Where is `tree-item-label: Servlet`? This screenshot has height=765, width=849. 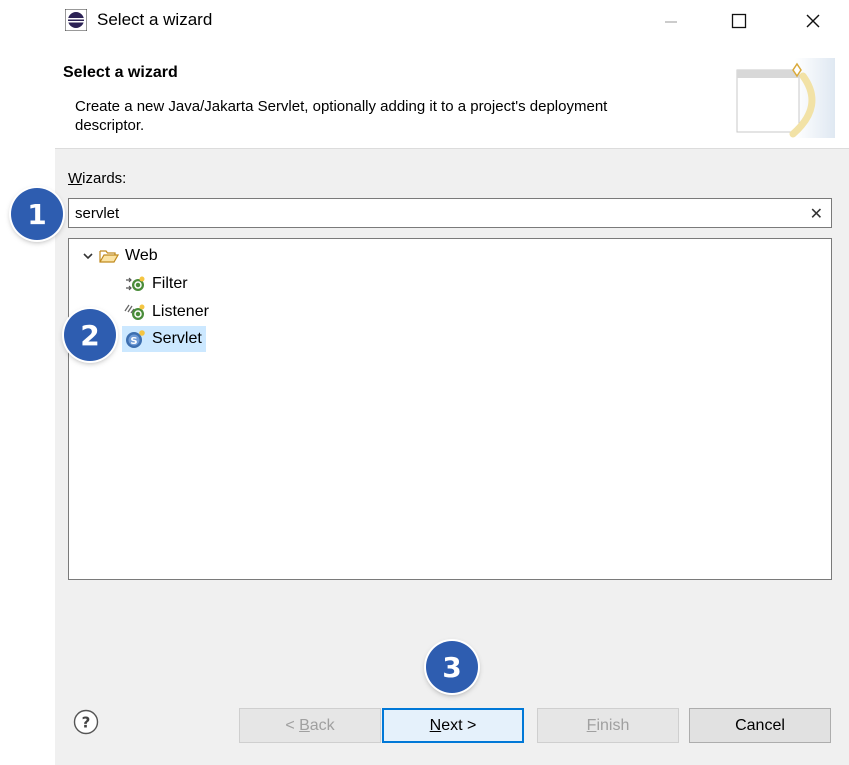 tree-item-label: Servlet is located at coordinates (177, 338).